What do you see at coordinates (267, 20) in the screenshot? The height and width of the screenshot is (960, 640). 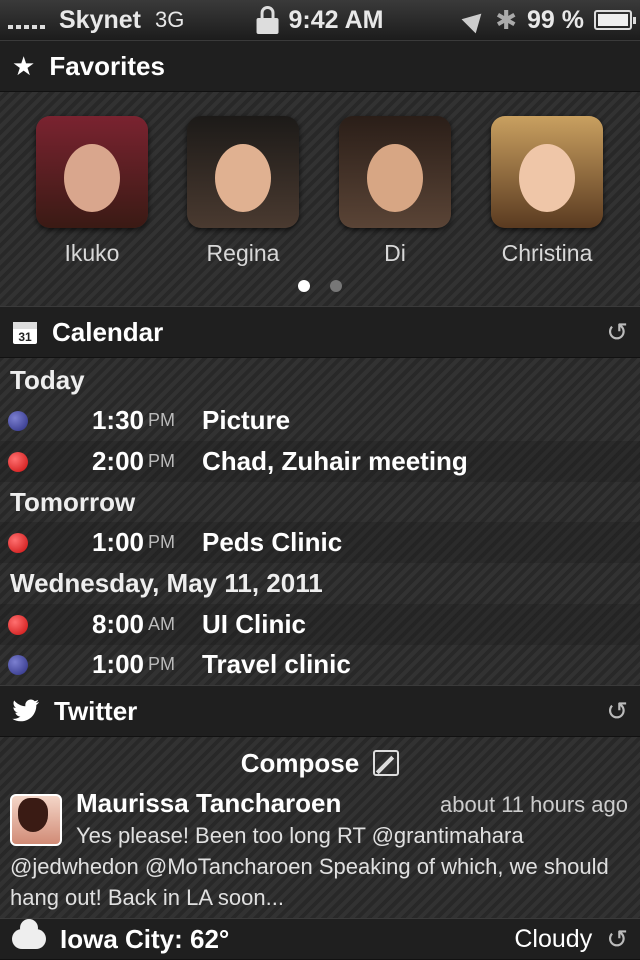 I see `lock-icon` at bounding box center [267, 20].